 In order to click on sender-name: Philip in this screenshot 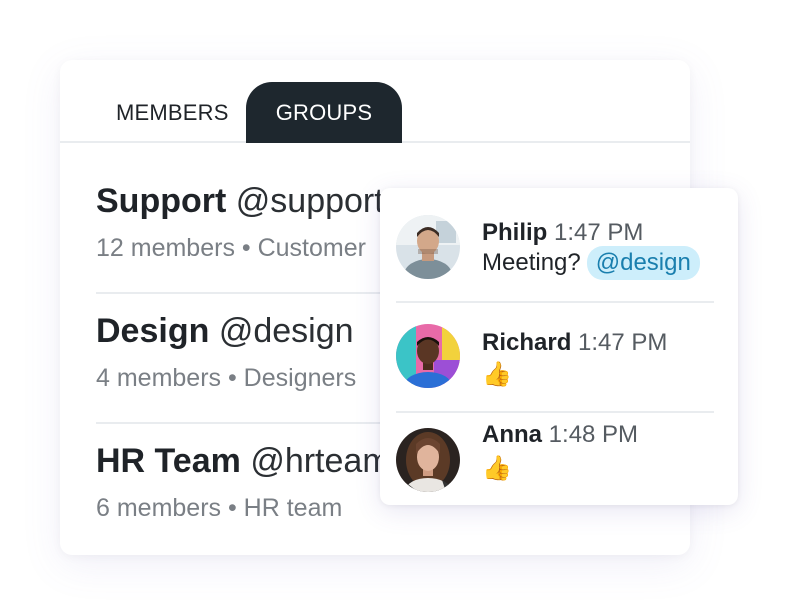, I will do `click(515, 232)`.